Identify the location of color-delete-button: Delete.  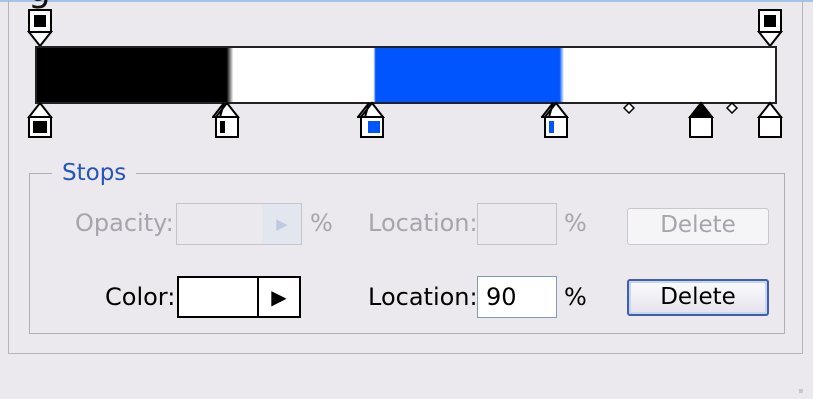
(698, 297).